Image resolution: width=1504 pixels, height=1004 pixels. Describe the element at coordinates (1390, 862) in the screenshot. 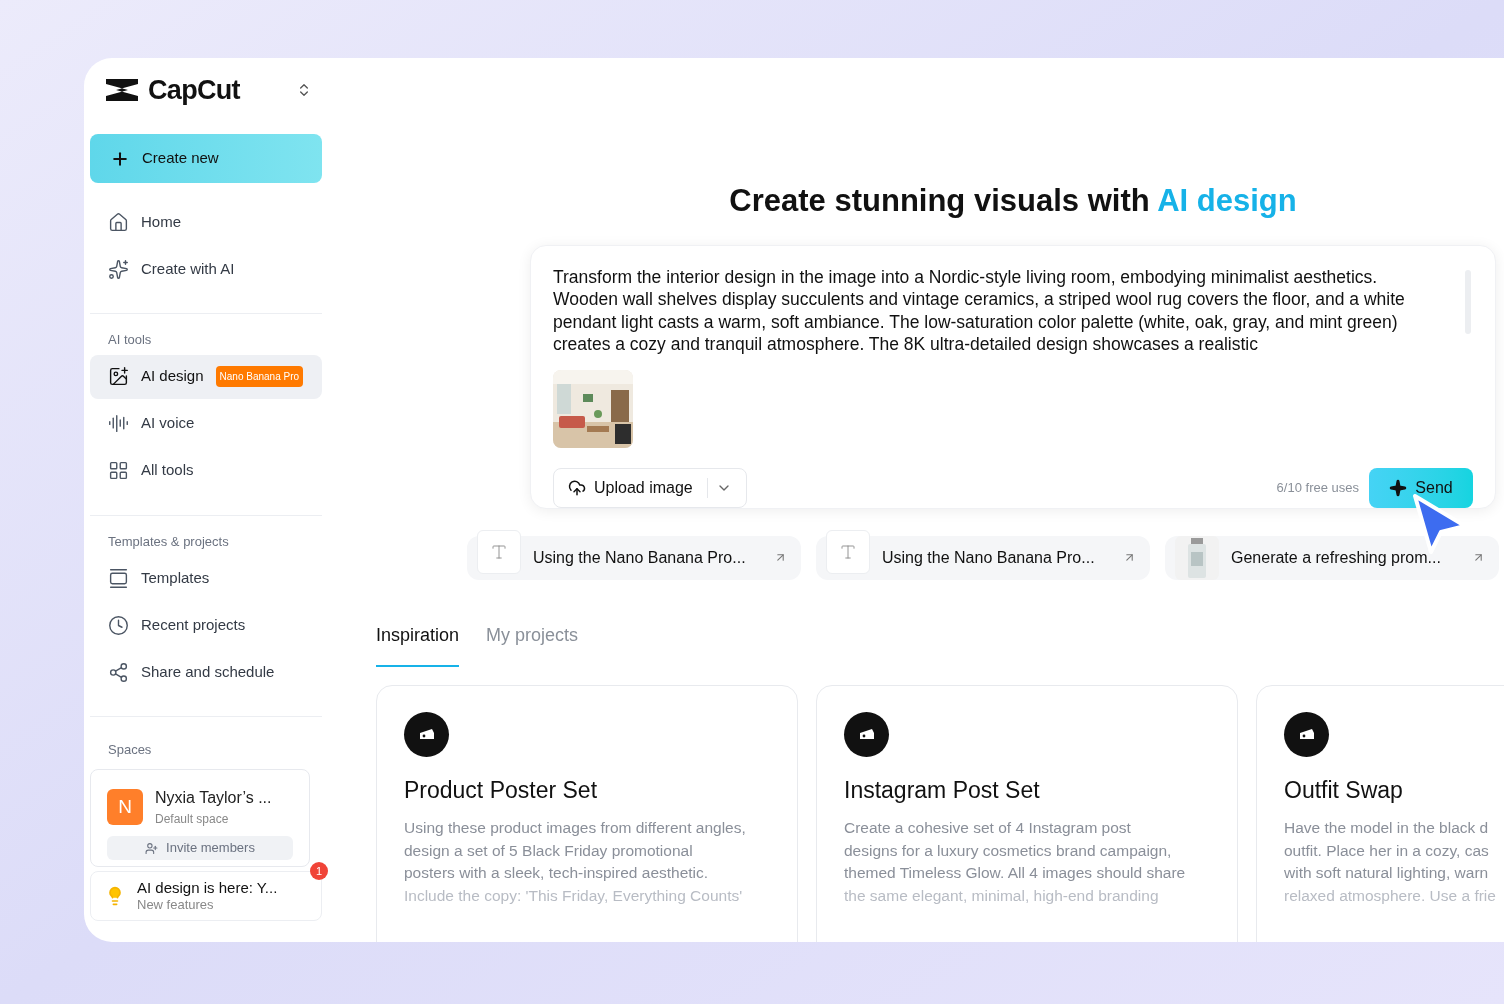

I see `card-description: Have the model in the black d outfit. Place her in a cozy, cas with soft natural lighting, warn relaxed atmosphere. Use a frie` at that location.